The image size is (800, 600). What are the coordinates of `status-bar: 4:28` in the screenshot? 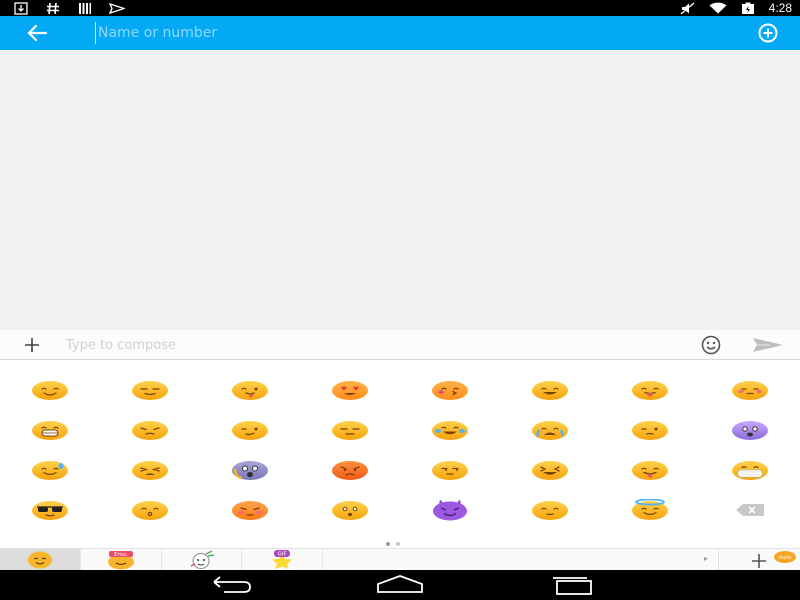 It's located at (400, 8).